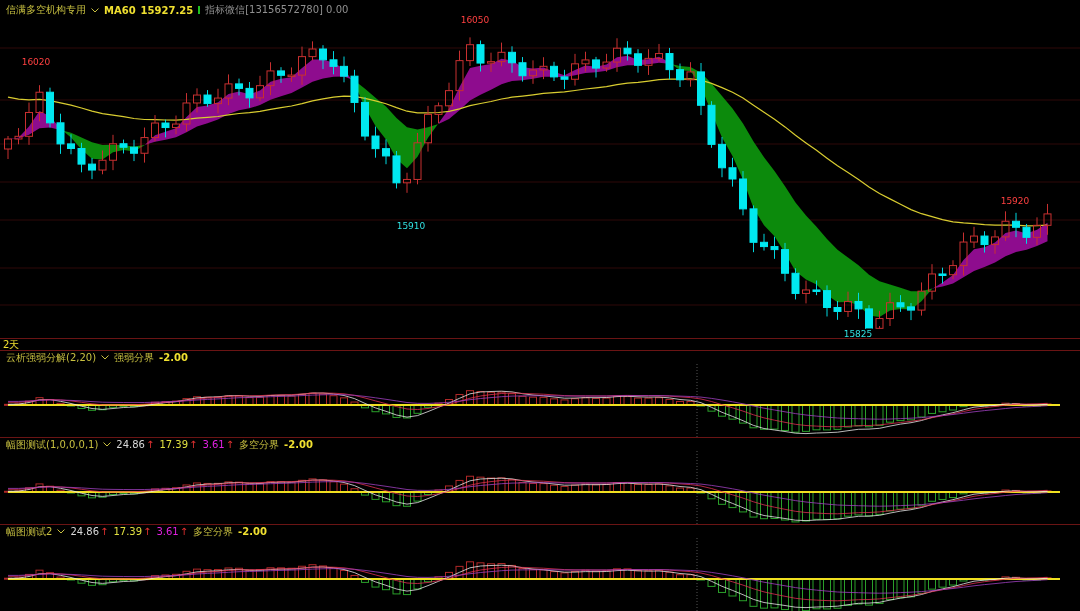 The height and width of the screenshot is (611, 1080). Describe the element at coordinates (51, 357) in the screenshot. I see `indicator-title: 云析强弱分解(2,20)` at that location.